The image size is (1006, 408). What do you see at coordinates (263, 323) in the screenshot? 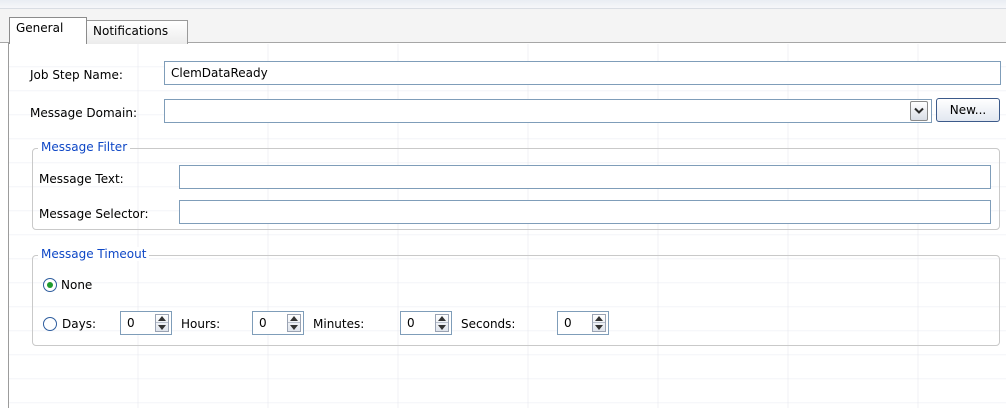
I see `hours-value: 0` at bounding box center [263, 323].